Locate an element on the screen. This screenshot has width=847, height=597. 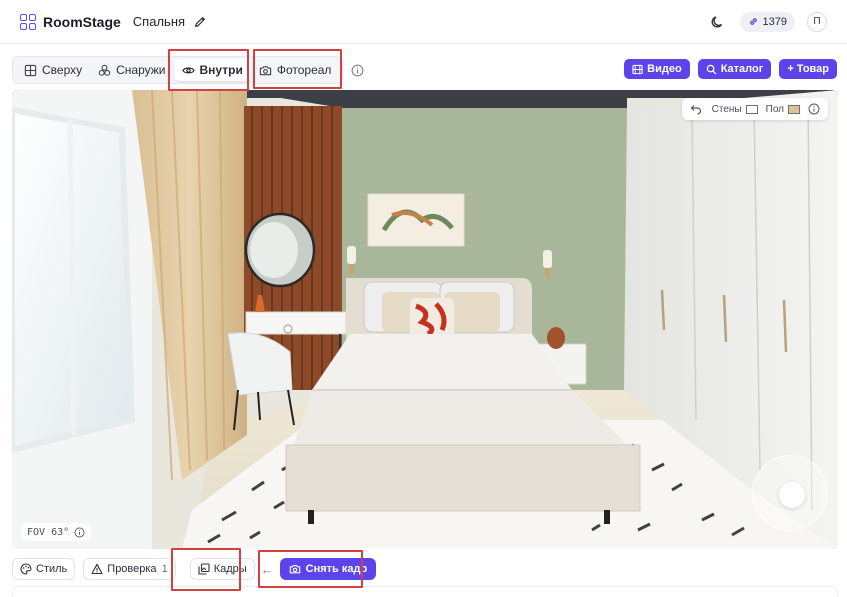
moon-icon is located at coordinates (718, 22).